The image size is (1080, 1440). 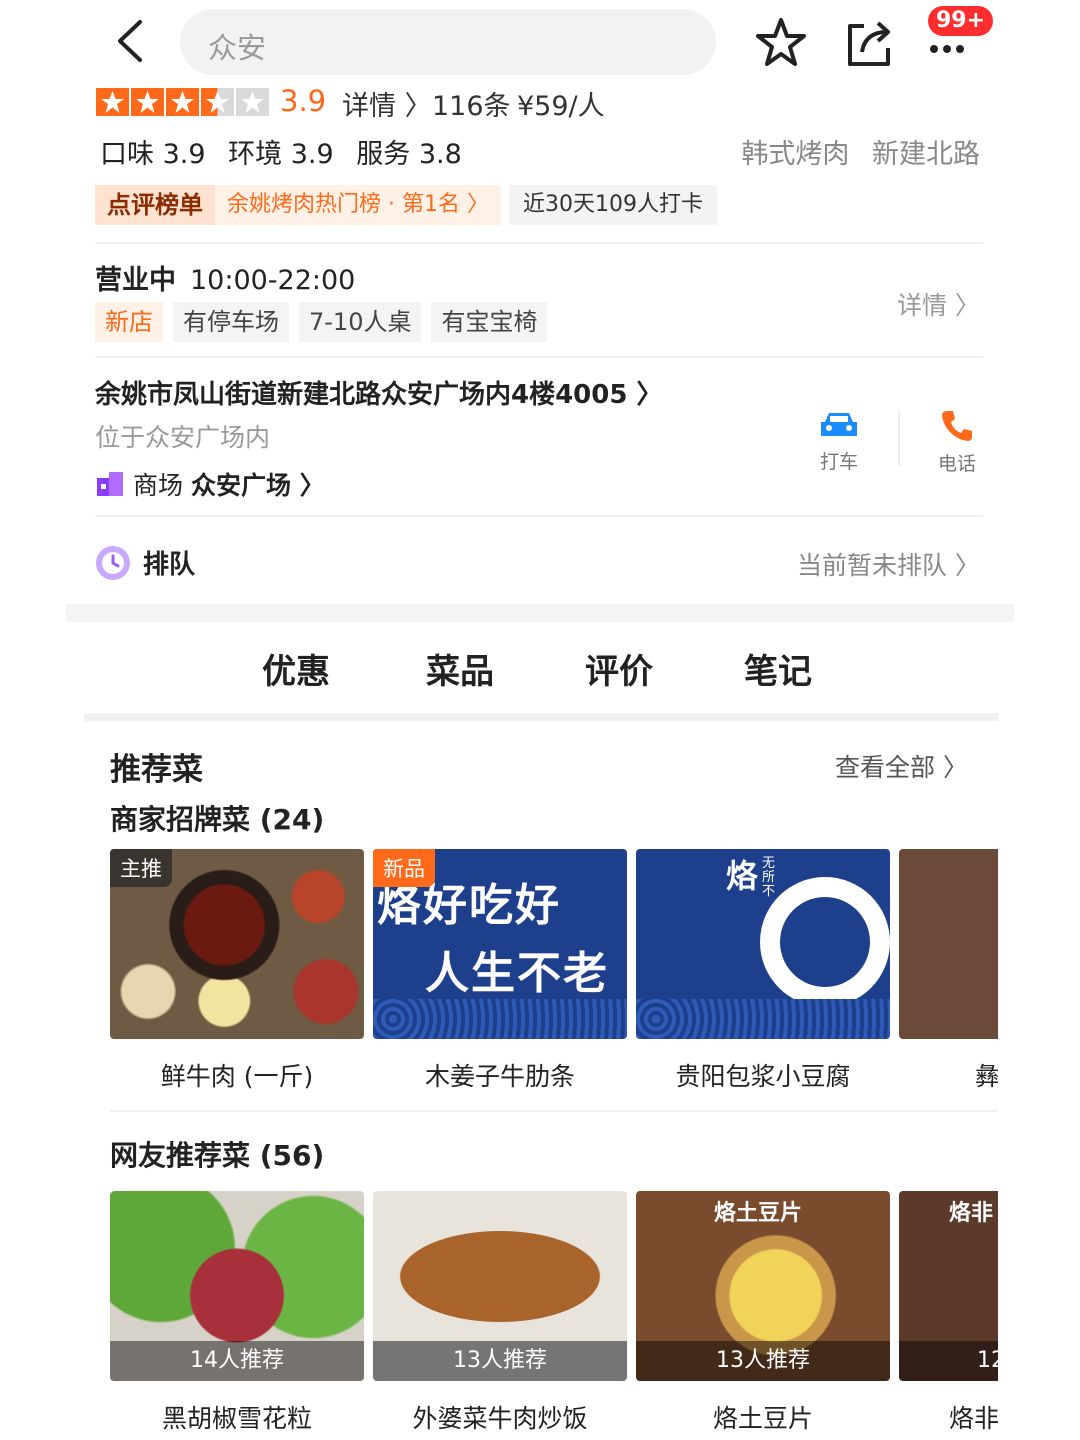 I want to click on tab-bar-bottom, so click(x=541, y=717).